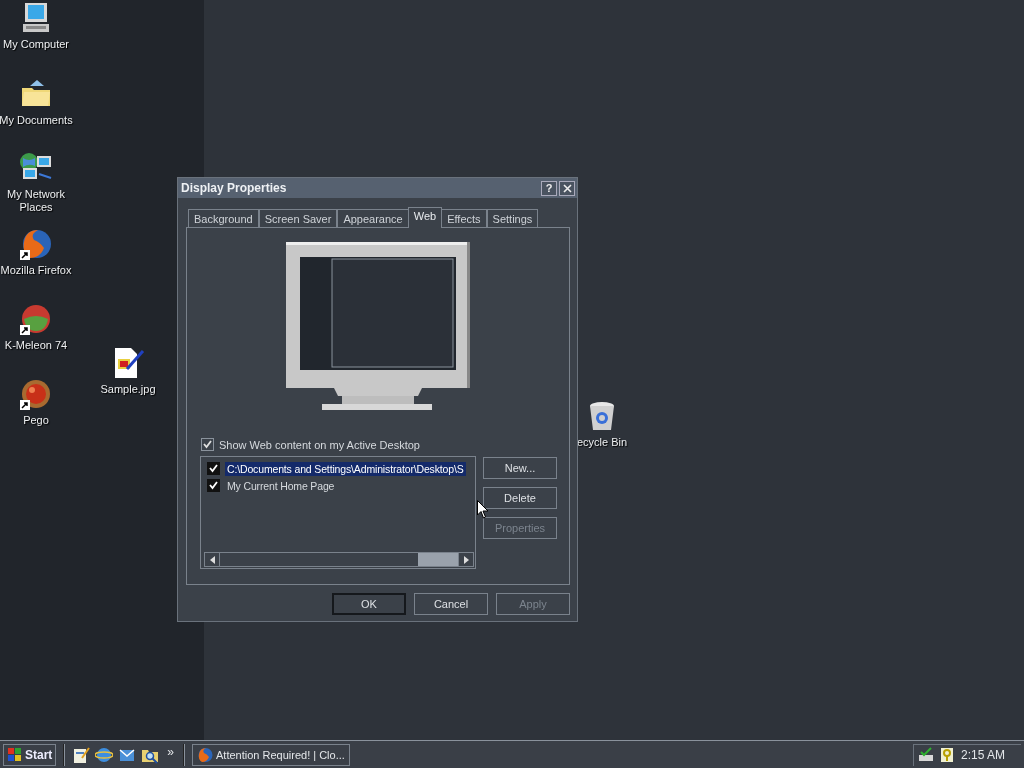 This screenshot has width=1024, height=768. Describe the element at coordinates (602, 442) in the screenshot. I see `icon-label: ecycle Bin` at that location.